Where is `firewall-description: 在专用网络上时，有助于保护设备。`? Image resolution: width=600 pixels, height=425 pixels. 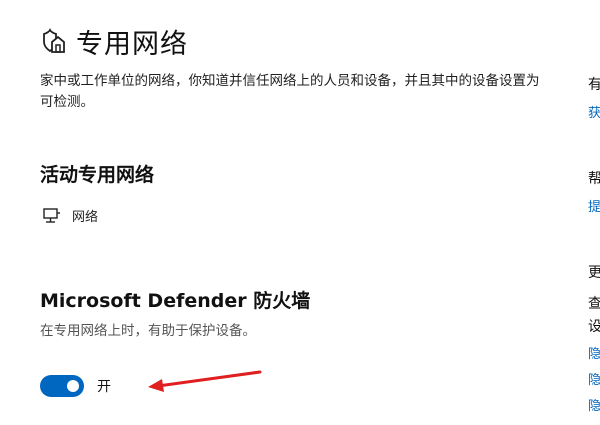
firewall-description: 在专用网络上时，有助于保护设备。 is located at coordinates (148, 331).